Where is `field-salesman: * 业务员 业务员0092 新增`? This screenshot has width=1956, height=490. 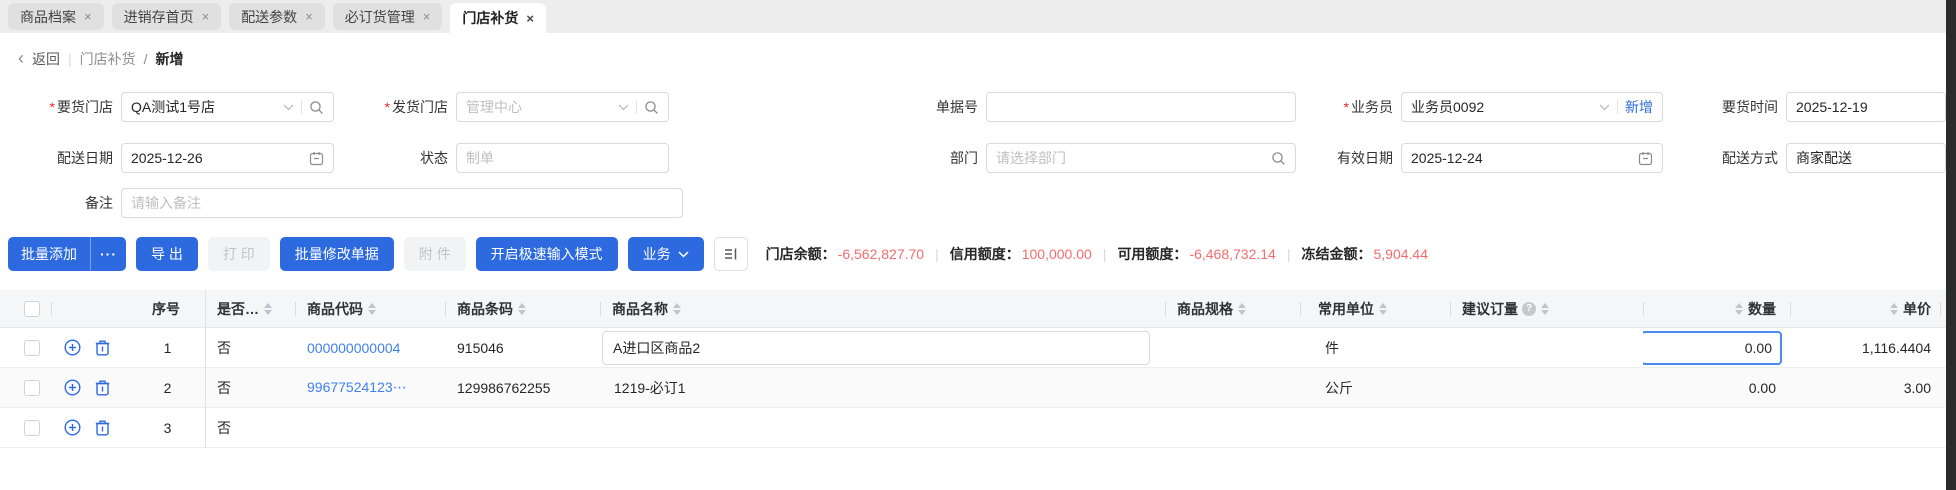 field-salesman: * 业务员 业务员0092 新增 is located at coordinates (1466, 107).